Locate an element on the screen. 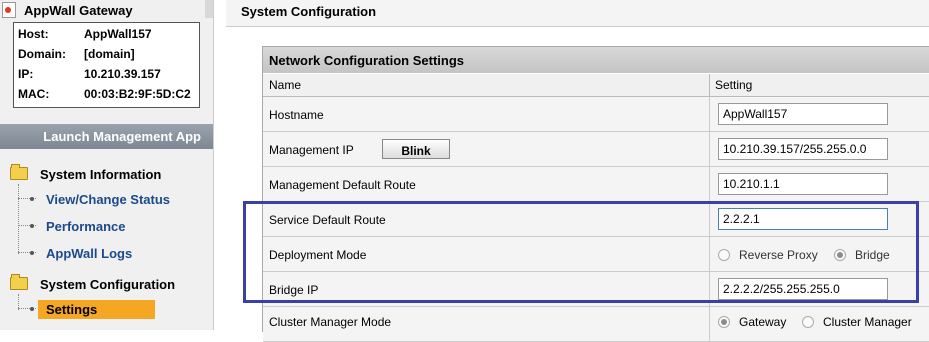  host-row: Host: AppWall157 is located at coordinates (85, 34).